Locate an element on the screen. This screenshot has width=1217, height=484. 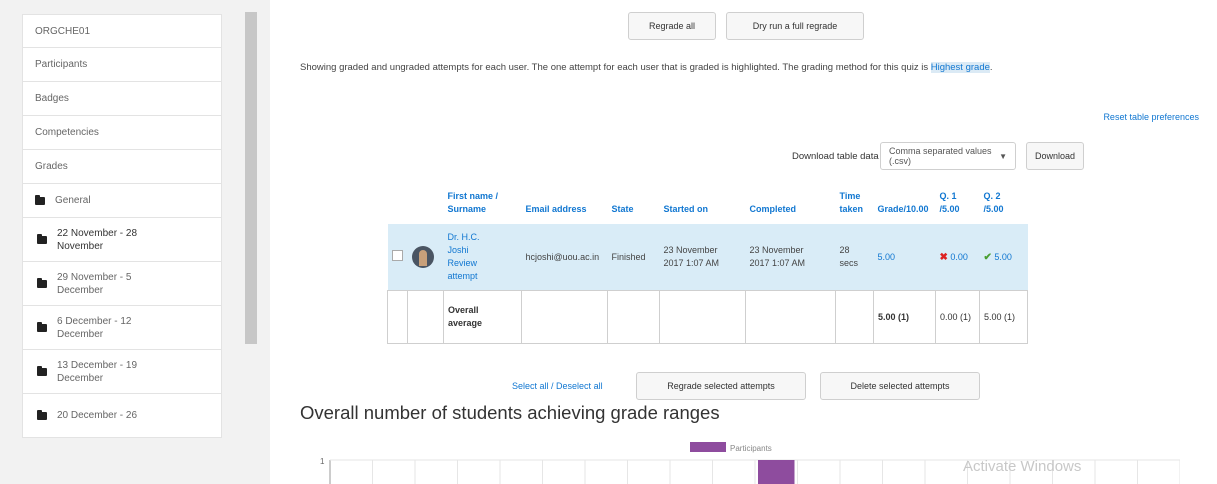
col-name-sort: First name / Surname is located at coordinates (473, 202).